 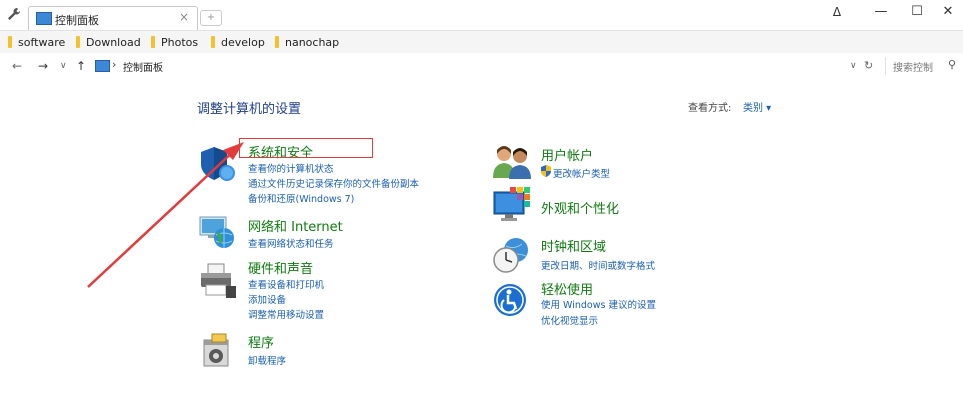 What do you see at coordinates (333, 183) in the screenshot?
I see `link-file-history: 通过文件历史记录保存你的文件备份副本` at bounding box center [333, 183].